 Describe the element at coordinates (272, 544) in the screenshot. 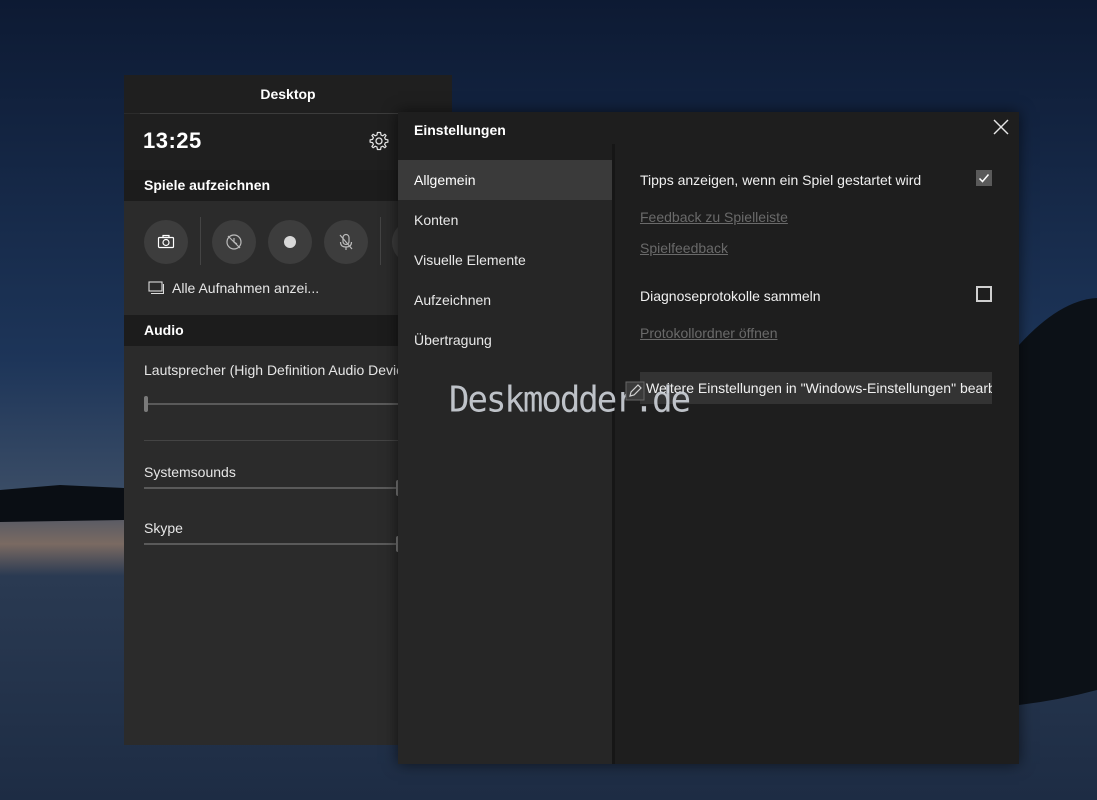

I see `skype-volume-slider` at that location.